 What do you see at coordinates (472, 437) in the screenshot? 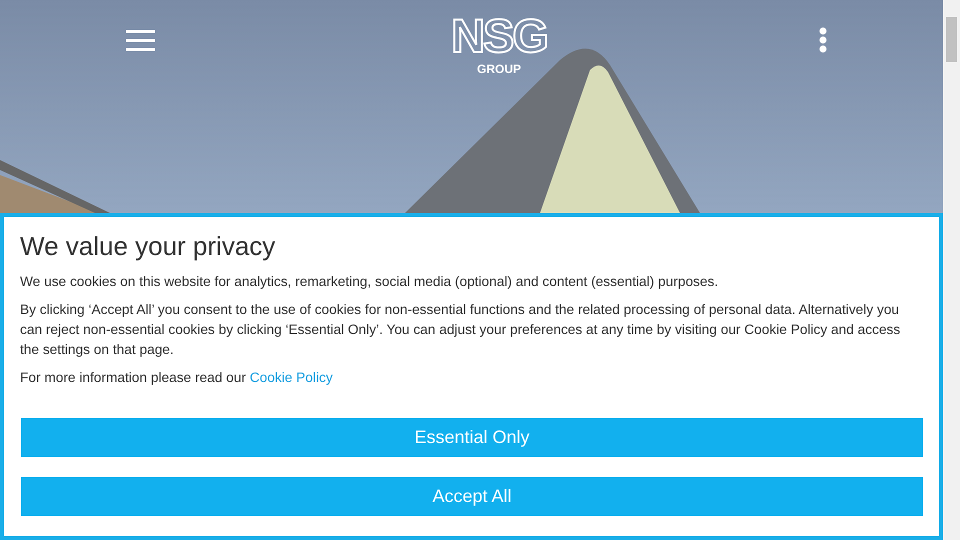
I see `essential-only-button: Essential Only` at bounding box center [472, 437].